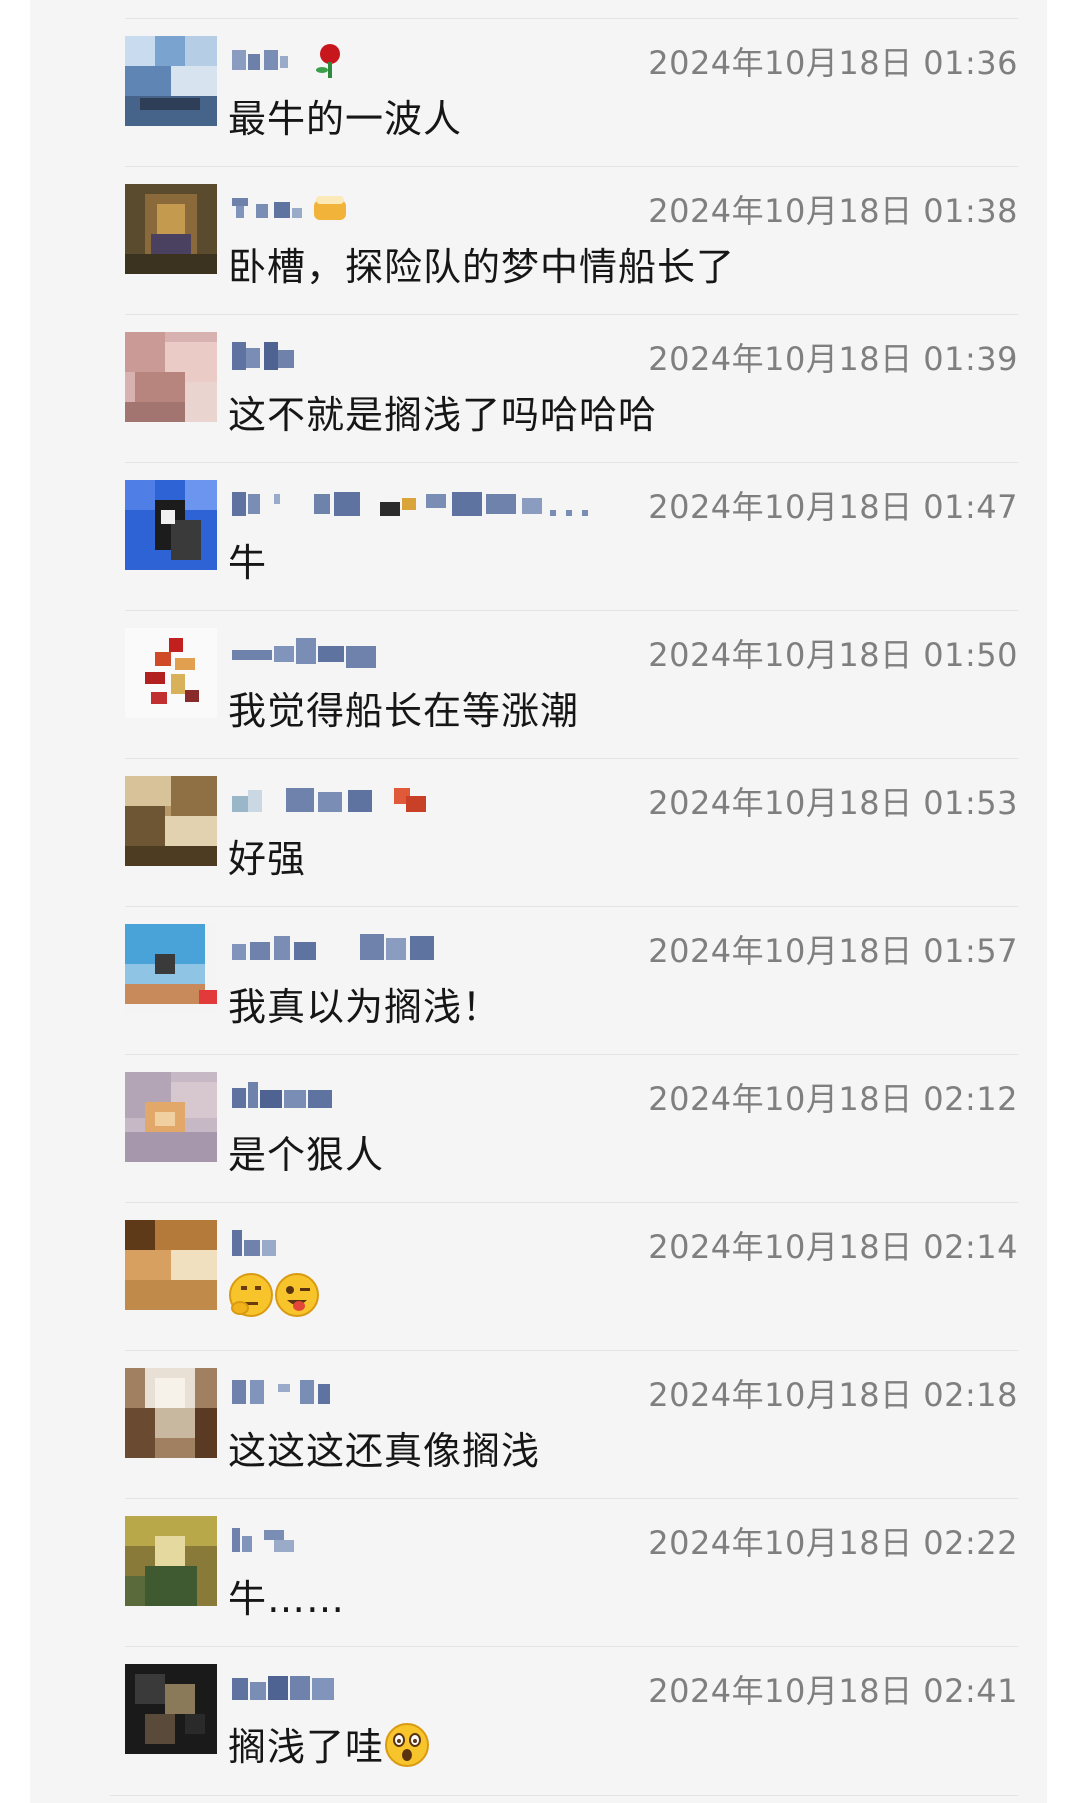 The width and height of the screenshot is (1080, 1803). I want to click on comment-text: 是个狠人, so click(306, 1155).